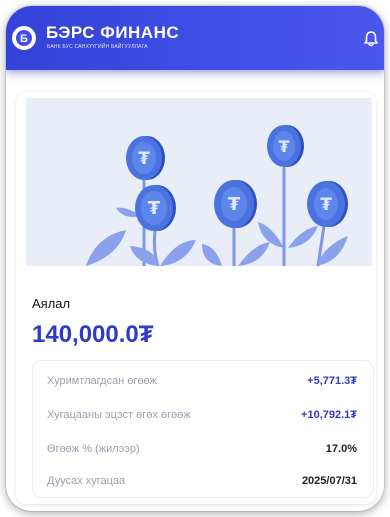  What do you see at coordinates (329, 481) in the screenshot?
I see `detail-value: 2025/07/31` at bounding box center [329, 481].